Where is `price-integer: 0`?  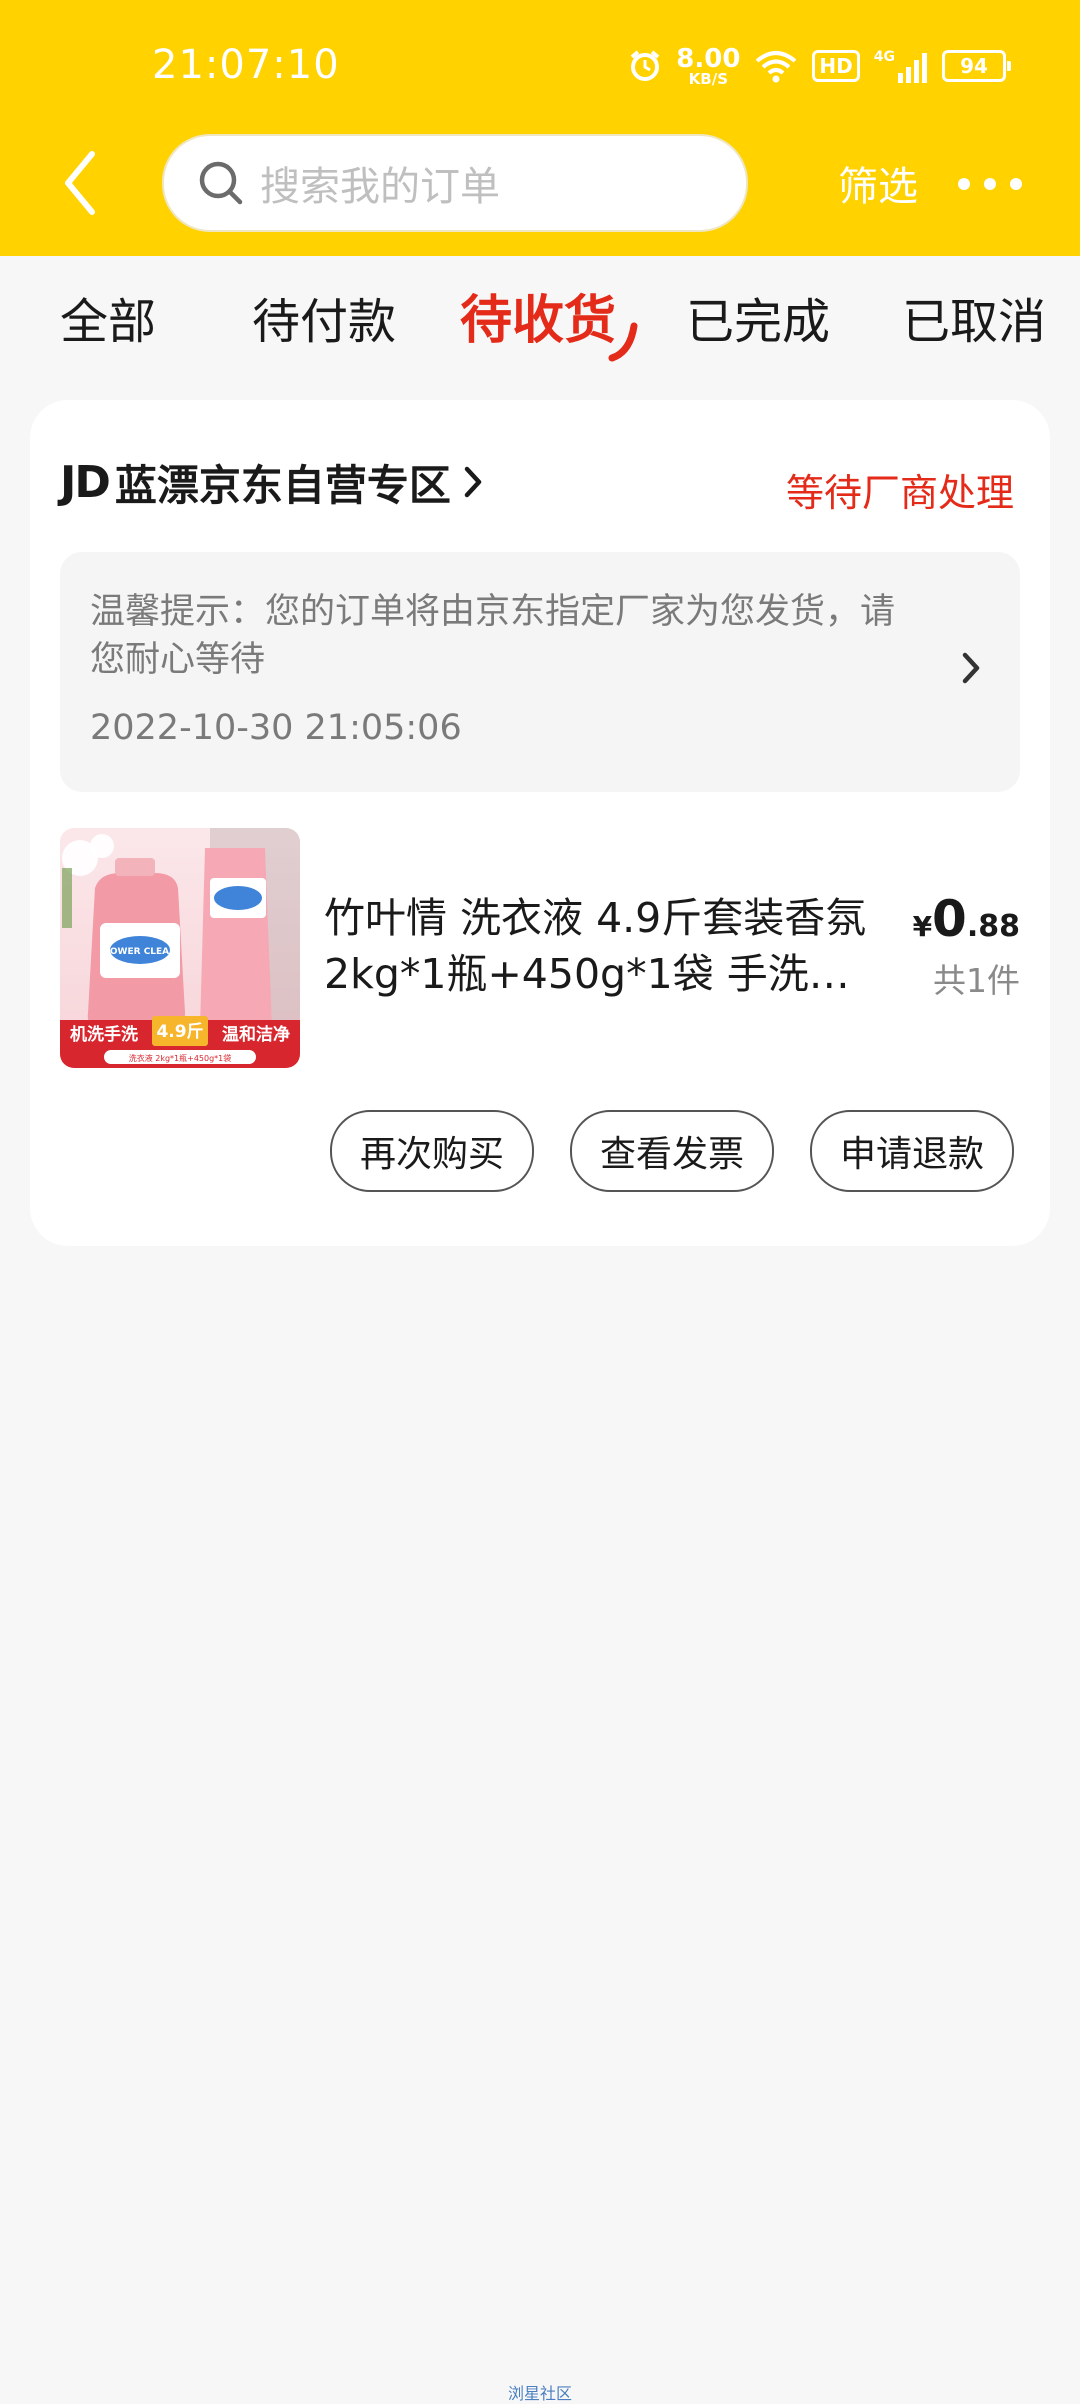
price-integer: 0 is located at coordinates (949, 919).